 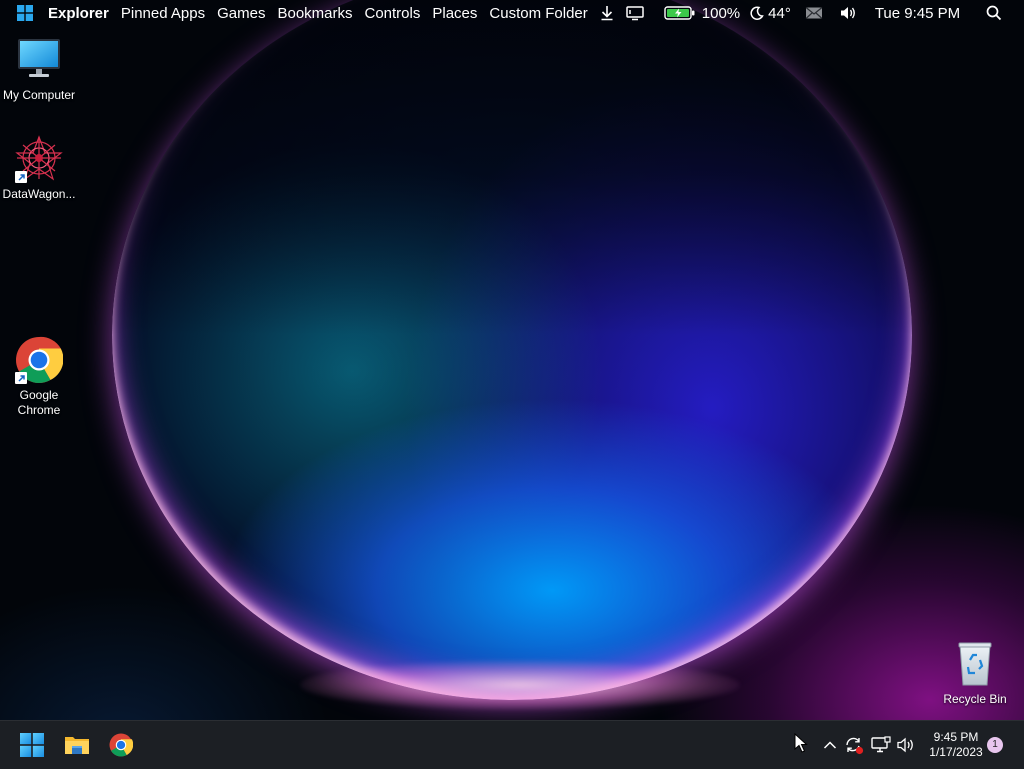 What do you see at coordinates (512, 744) in the screenshot?
I see `taskbar: 9:45 PM 1/17/2023 1` at bounding box center [512, 744].